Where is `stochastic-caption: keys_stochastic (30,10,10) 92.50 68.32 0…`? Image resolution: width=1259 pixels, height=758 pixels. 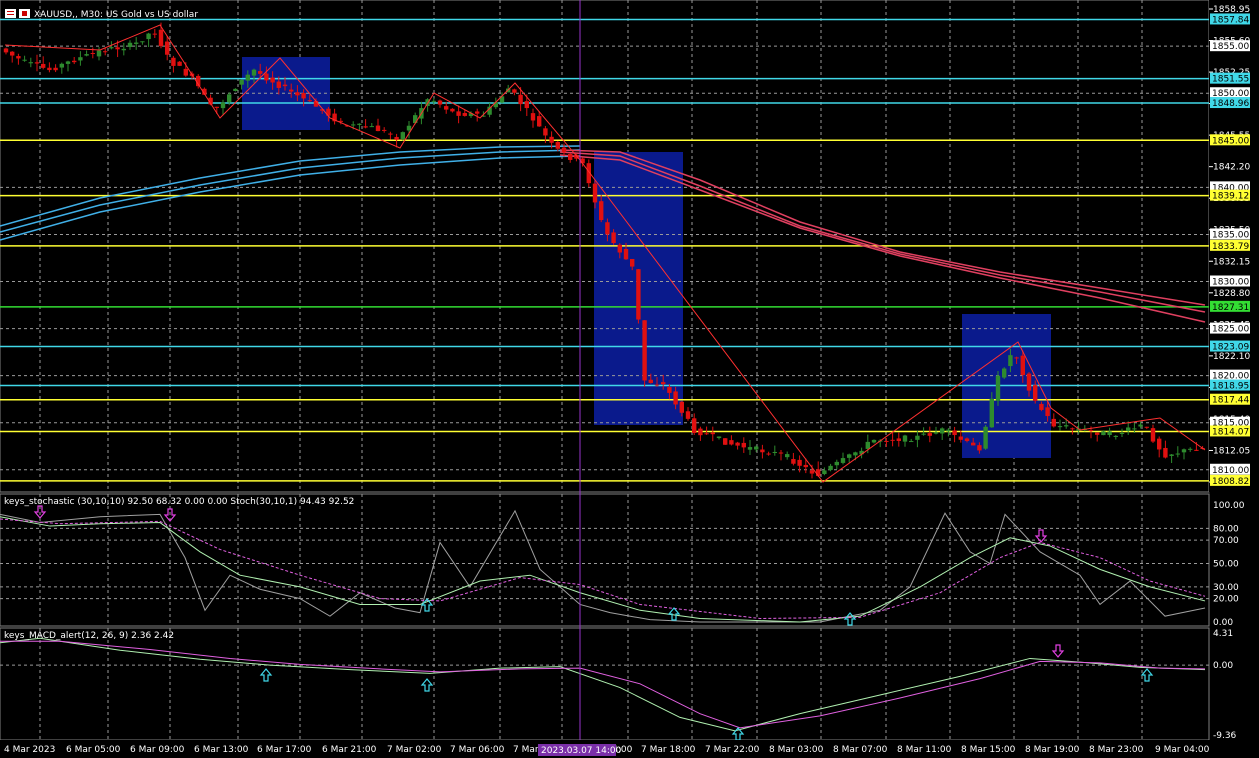 stochastic-caption: keys_stochastic (30,10,10) 92.50 68.32 0… is located at coordinates (179, 502).